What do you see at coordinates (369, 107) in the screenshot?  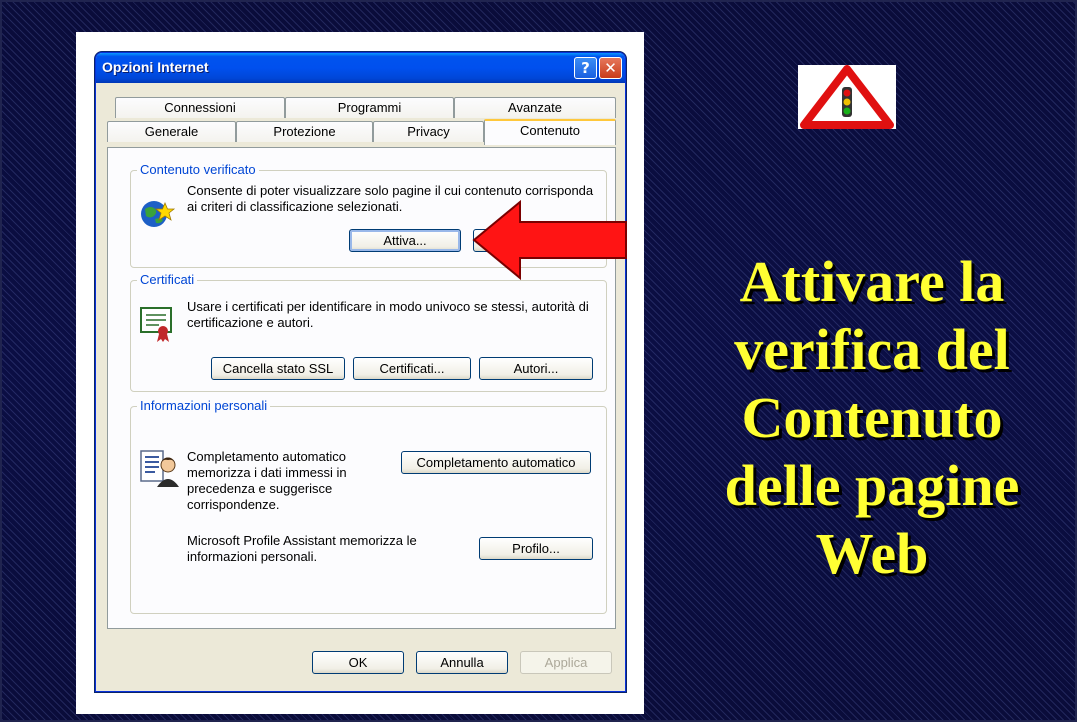 I see `tab-programmi: Programmi` at bounding box center [369, 107].